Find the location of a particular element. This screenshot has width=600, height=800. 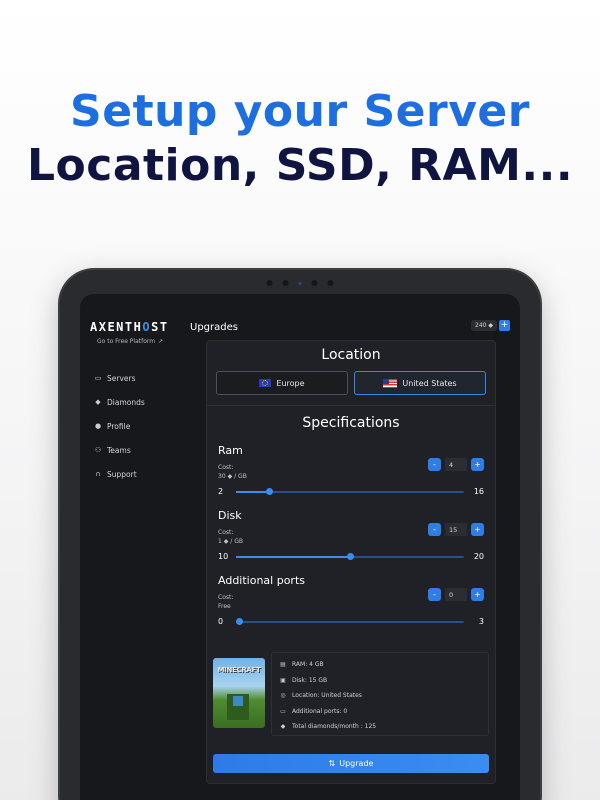

team-icon: ⚇ is located at coordinates (98, 450).